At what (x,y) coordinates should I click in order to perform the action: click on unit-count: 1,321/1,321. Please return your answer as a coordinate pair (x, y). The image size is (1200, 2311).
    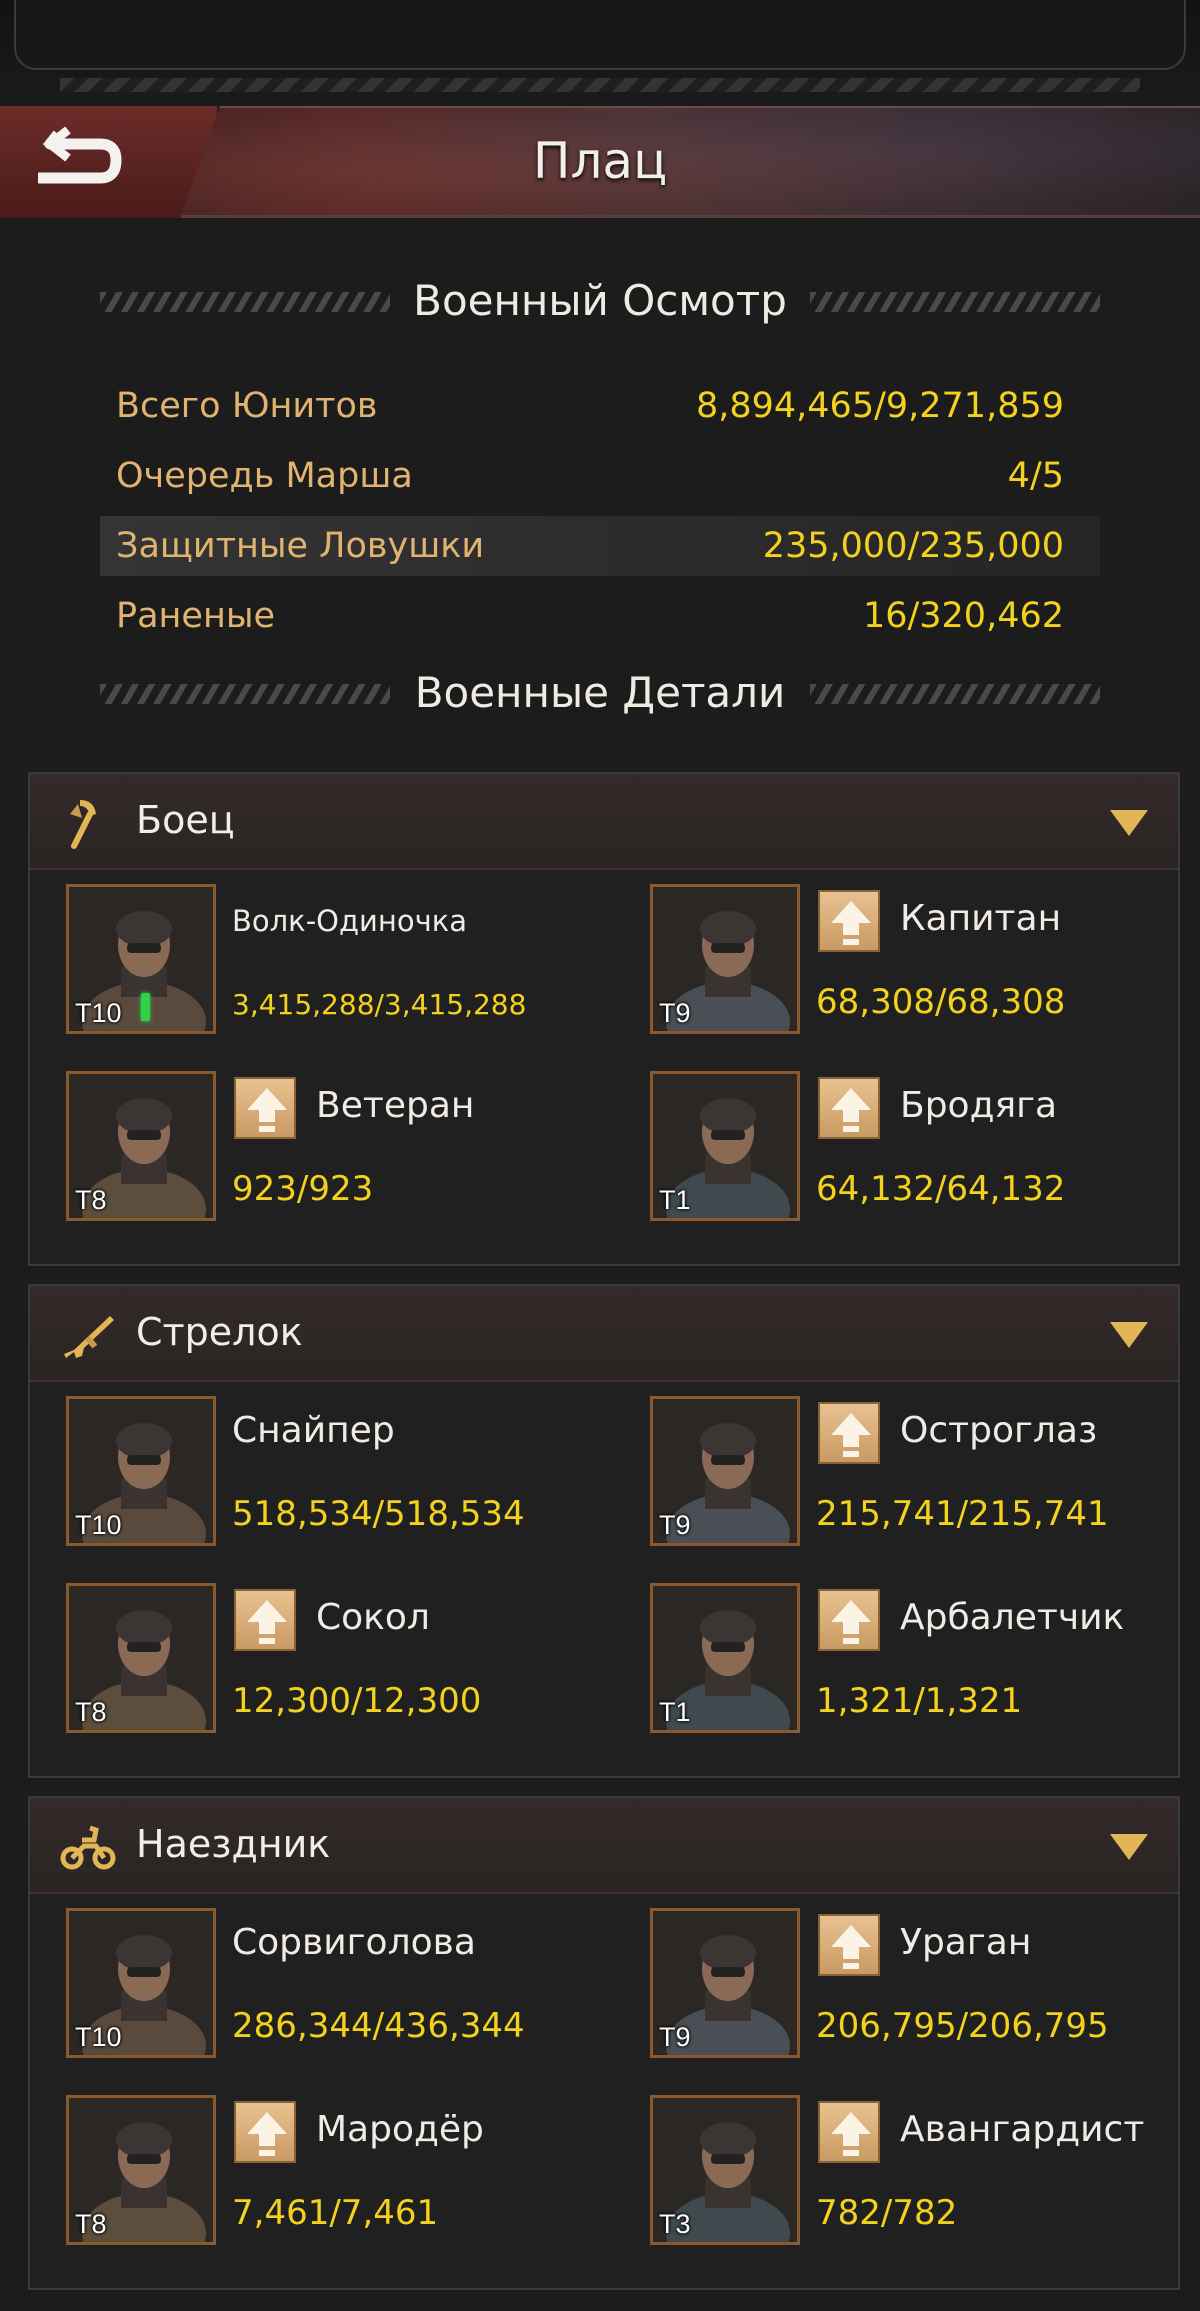
    Looking at the image, I should click on (919, 1701).